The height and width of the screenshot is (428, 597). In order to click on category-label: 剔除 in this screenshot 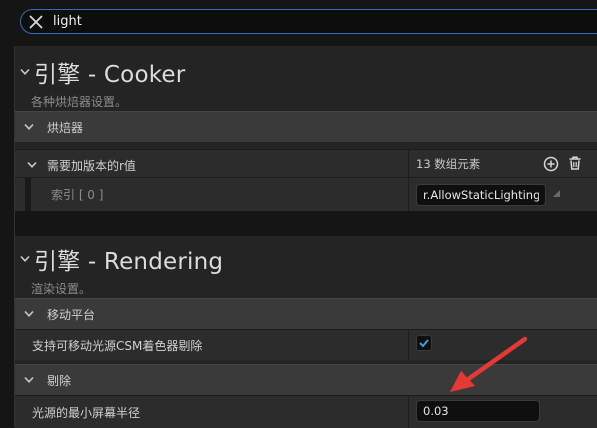, I will do `click(59, 381)`.